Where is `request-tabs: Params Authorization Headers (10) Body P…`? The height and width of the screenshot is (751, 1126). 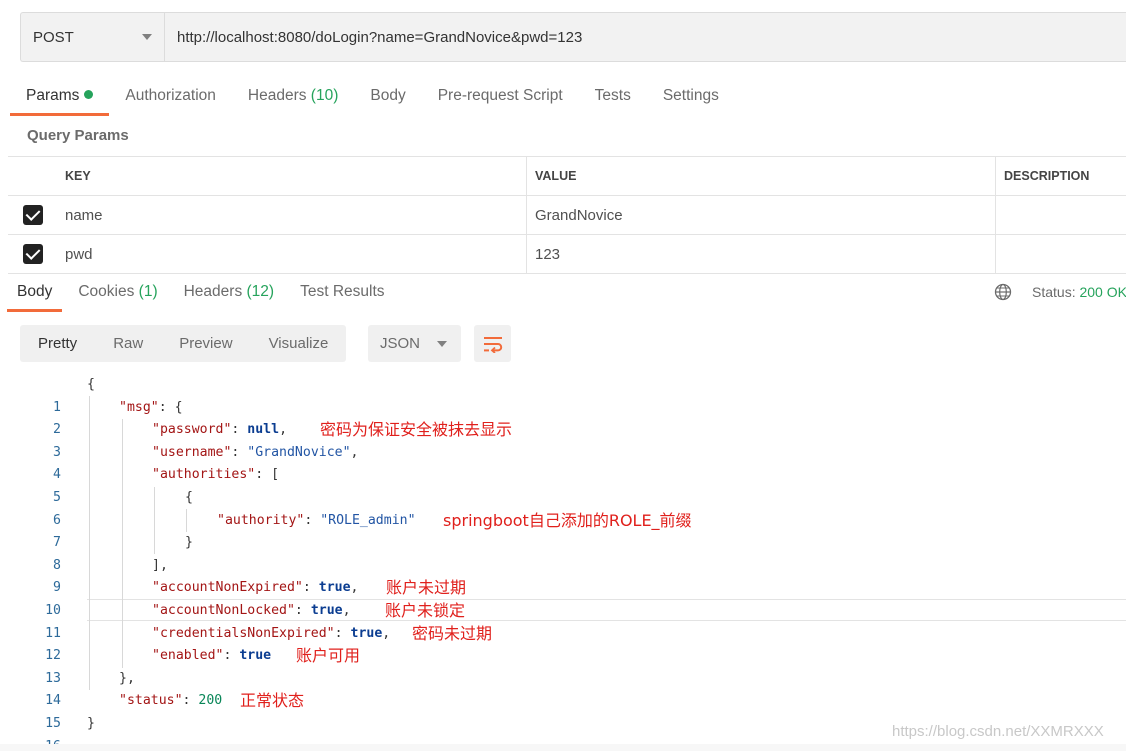 request-tabs: Params Authorization Headers (10) Body P… is located at coordinates (372, 98).